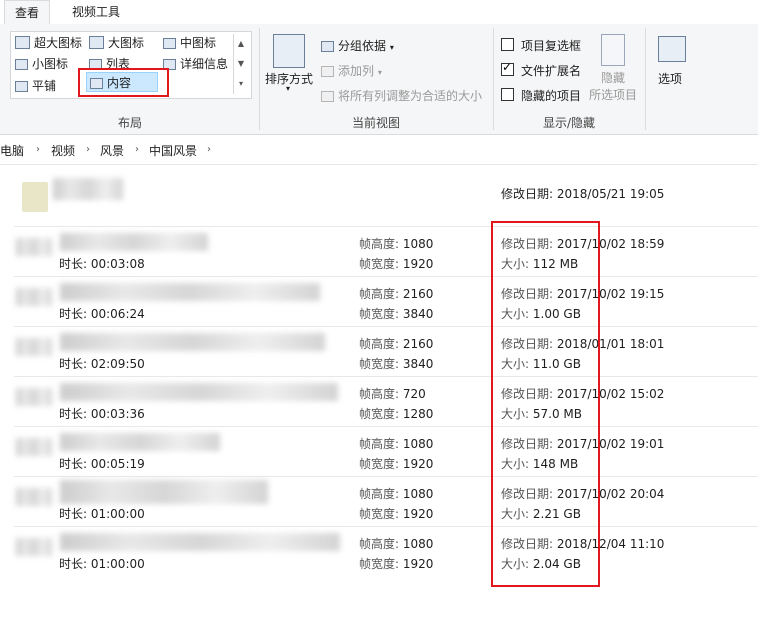 The image size is (758, 620). I want to click on breadcrumb-item: 风景, so click(112, 150).